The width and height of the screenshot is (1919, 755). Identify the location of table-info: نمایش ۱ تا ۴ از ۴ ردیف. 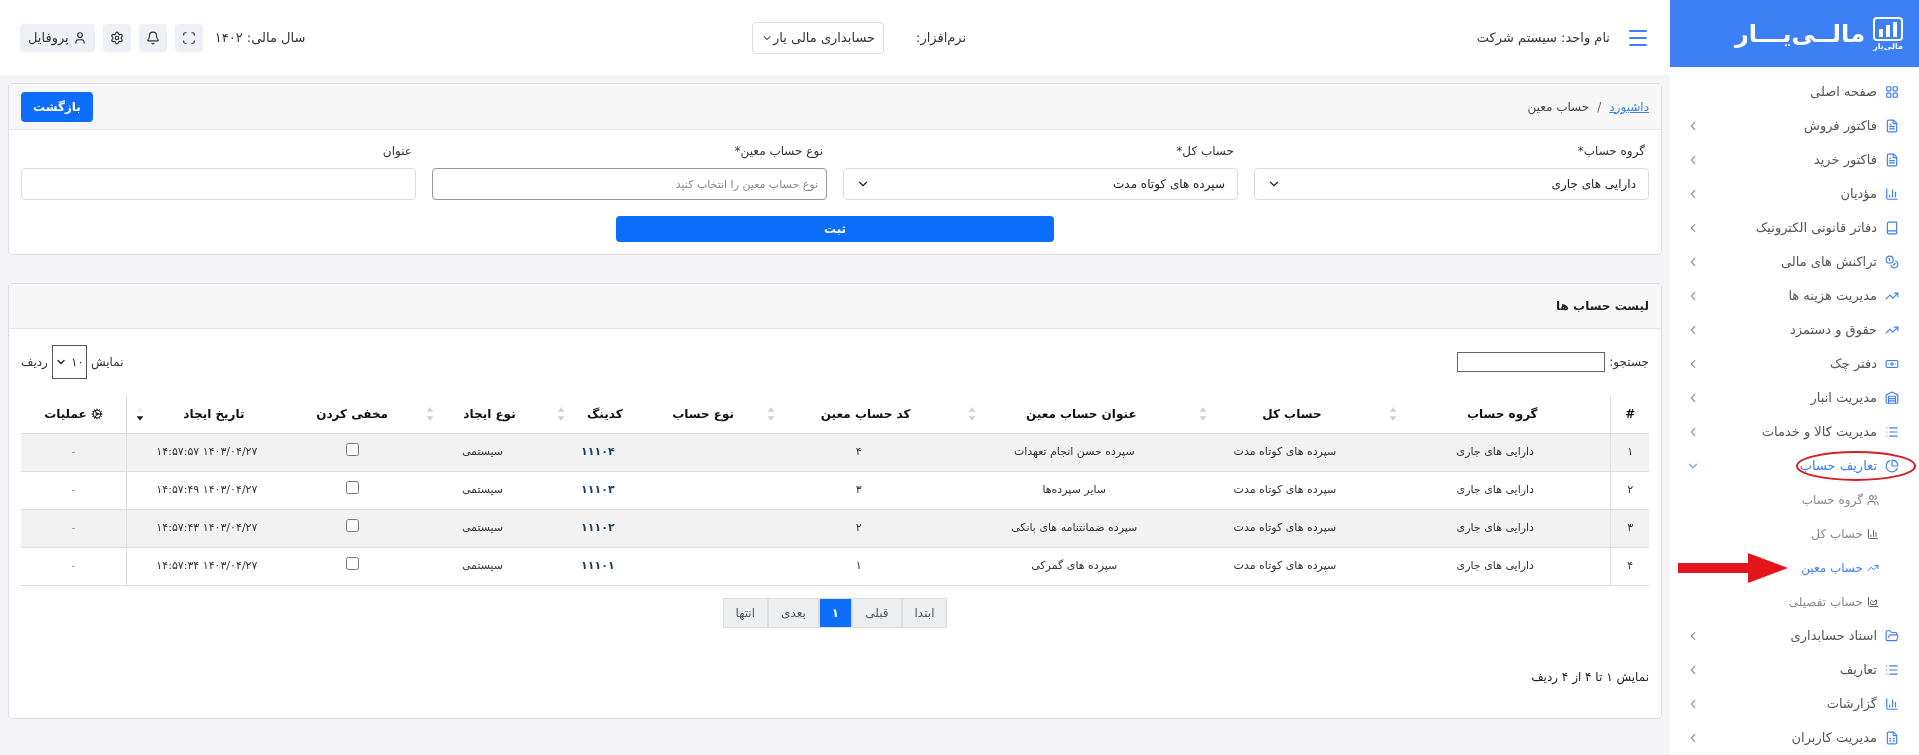
(1590, 676).